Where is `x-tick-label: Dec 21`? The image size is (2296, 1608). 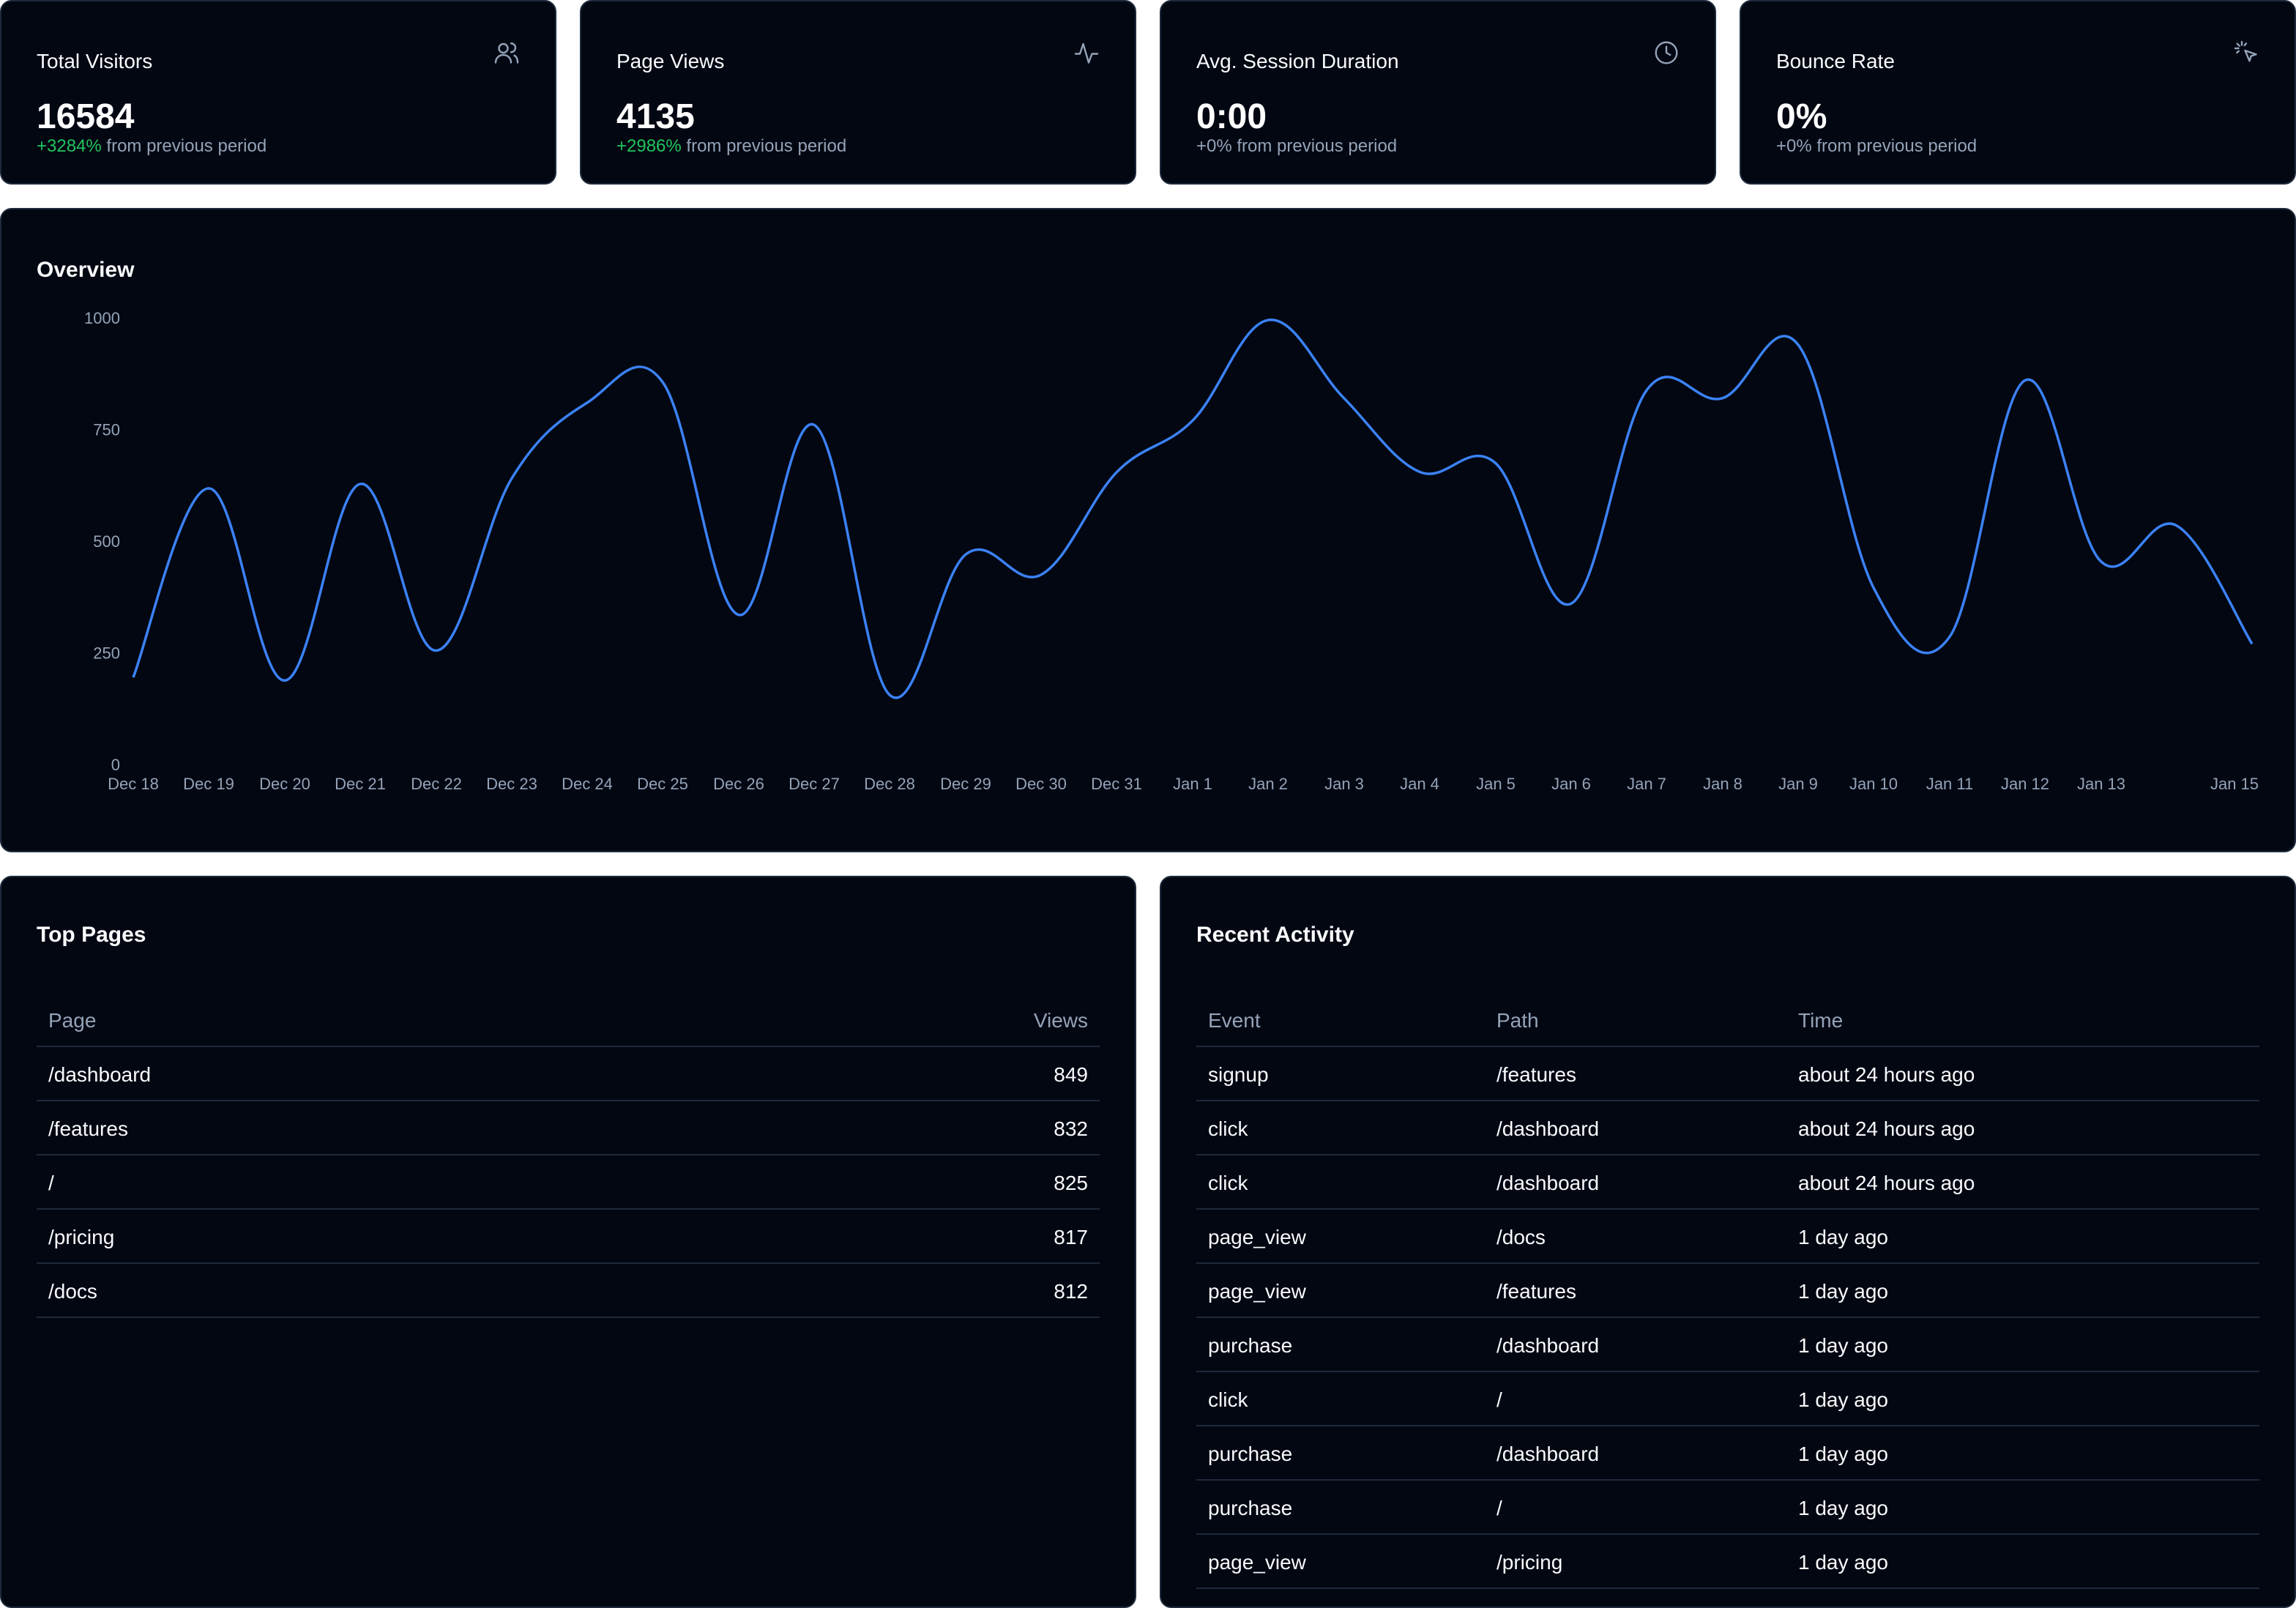
x-tick-label: Dec 21 is located at coordinates (360, 784).